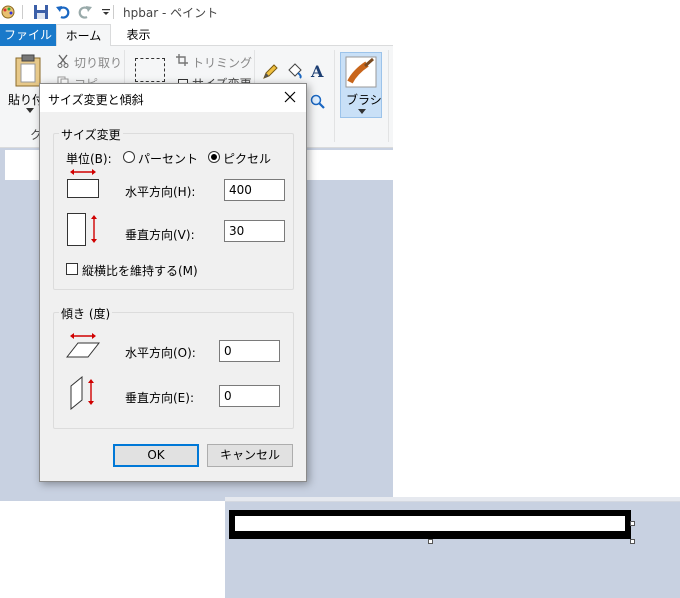 The width and height of the screenshot is (680, 598). What do you see at coordinates (72, 269) in the screenshot?
I see `keep-aspect-ratio-checkbox` at bounding box center [72, 269].